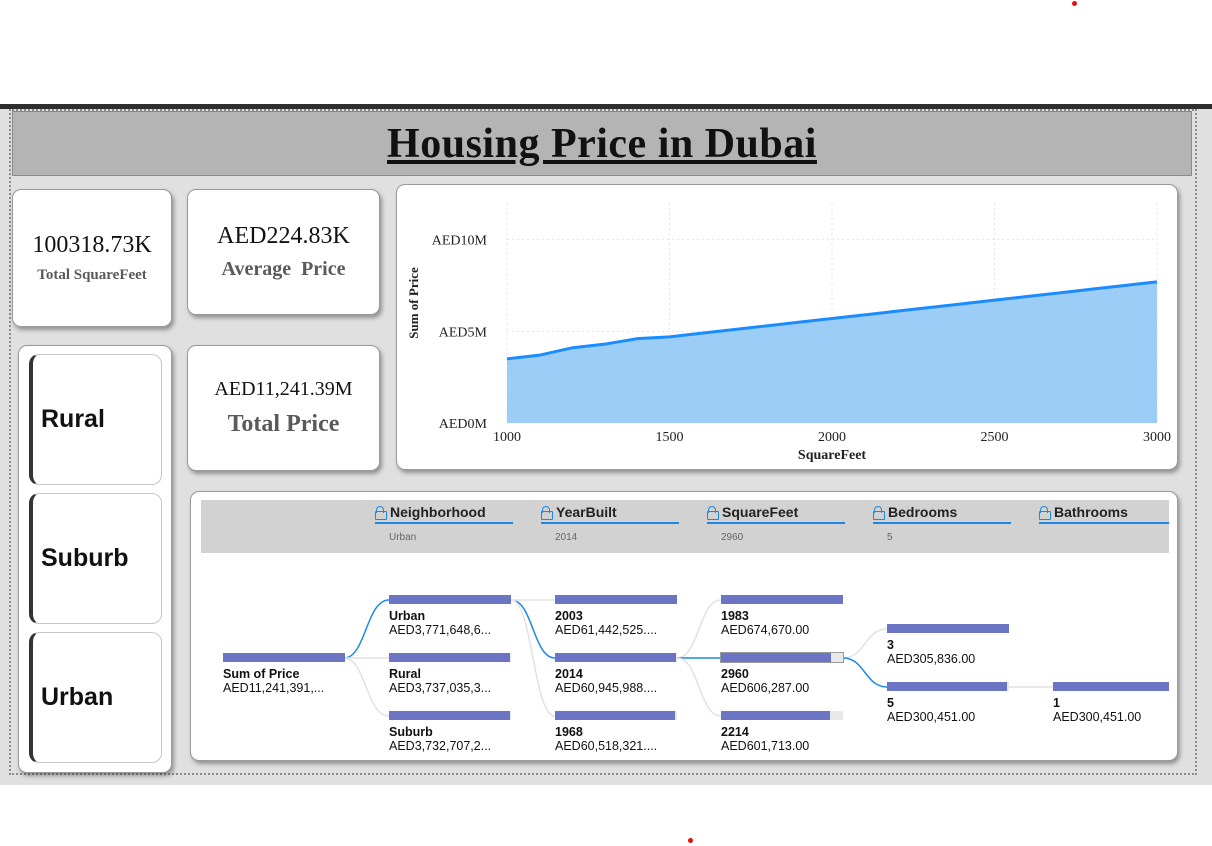 This screenshot has width=1212, height=846. I want to click on tree-node-bedrooms-5: 5 AED300,451.00, so click(948, 703).